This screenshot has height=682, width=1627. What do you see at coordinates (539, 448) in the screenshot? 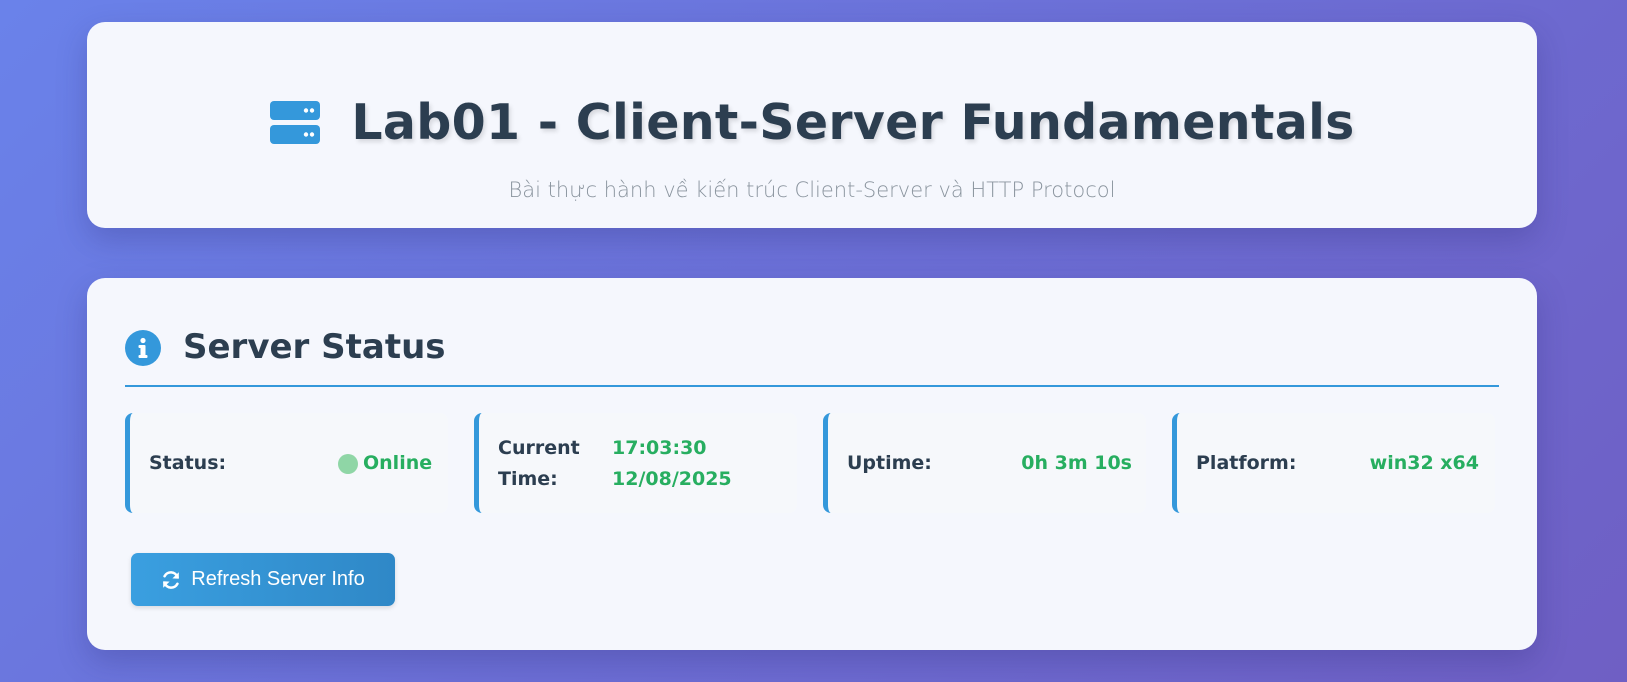
I see `current-time-label-line1: Current` at bounding box center [539, 448].